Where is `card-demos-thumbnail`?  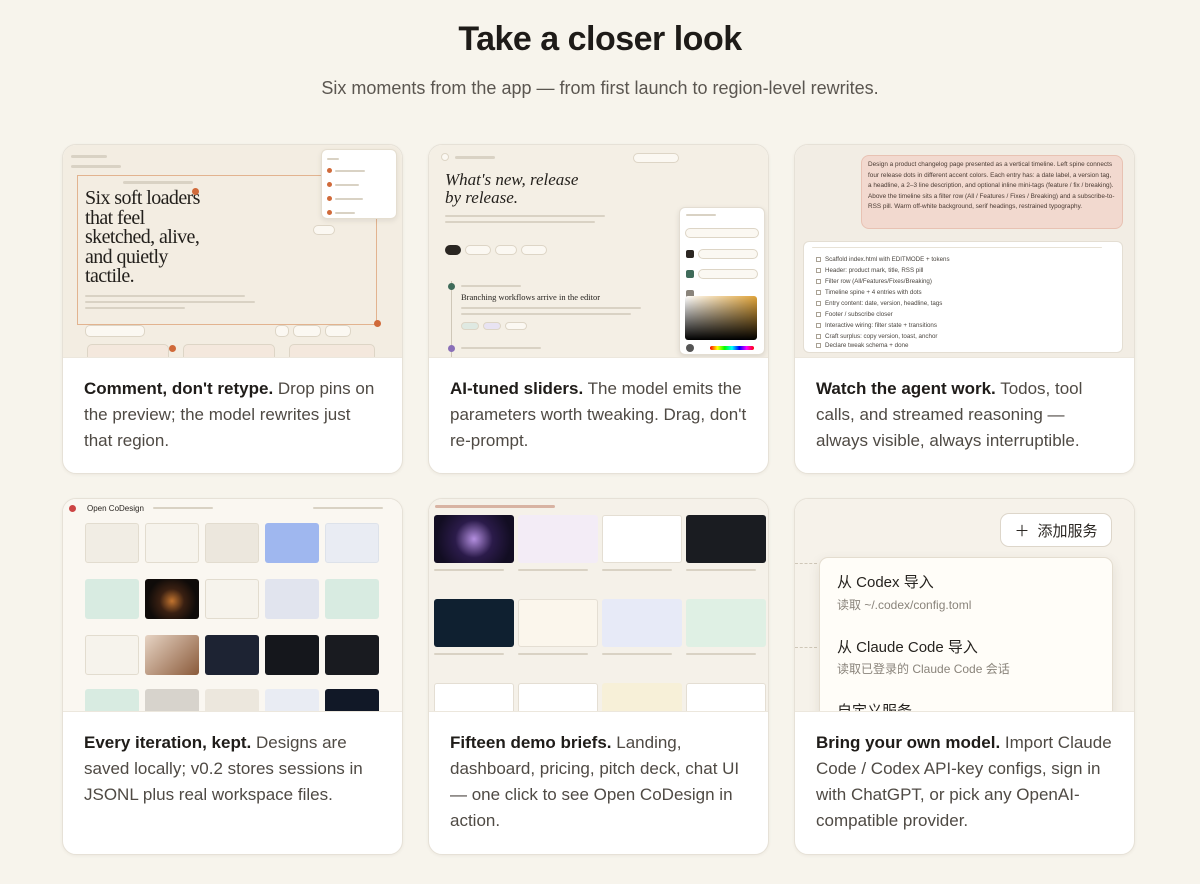 card-demos-thumbnail is located at coordinates (598, 605).